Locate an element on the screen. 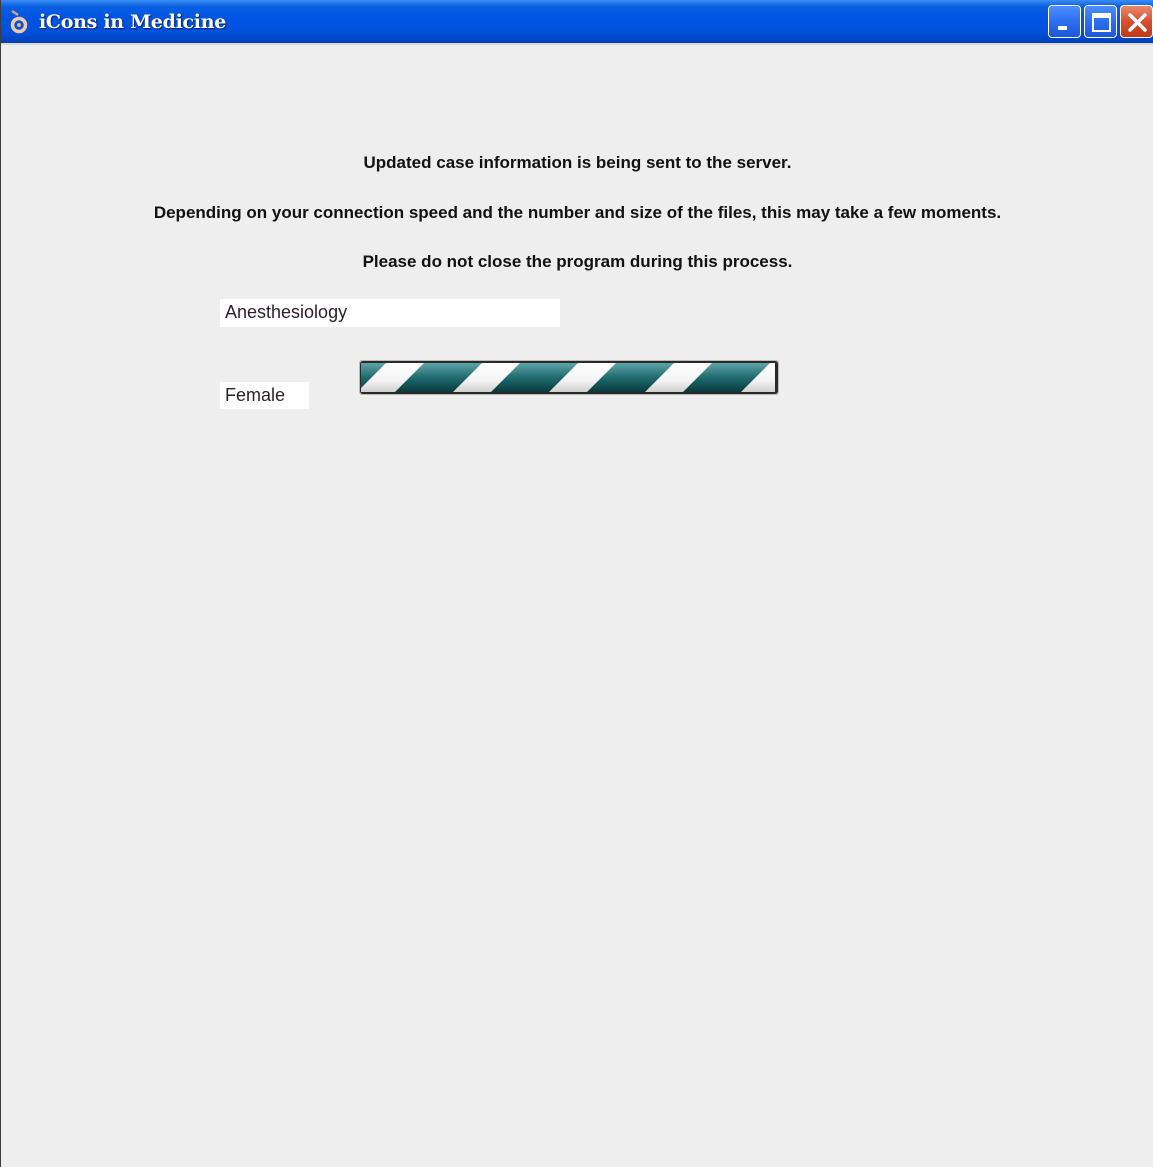 This screenshot has width=1153, height=1167. close-button is located at coordinates (1136, 21).